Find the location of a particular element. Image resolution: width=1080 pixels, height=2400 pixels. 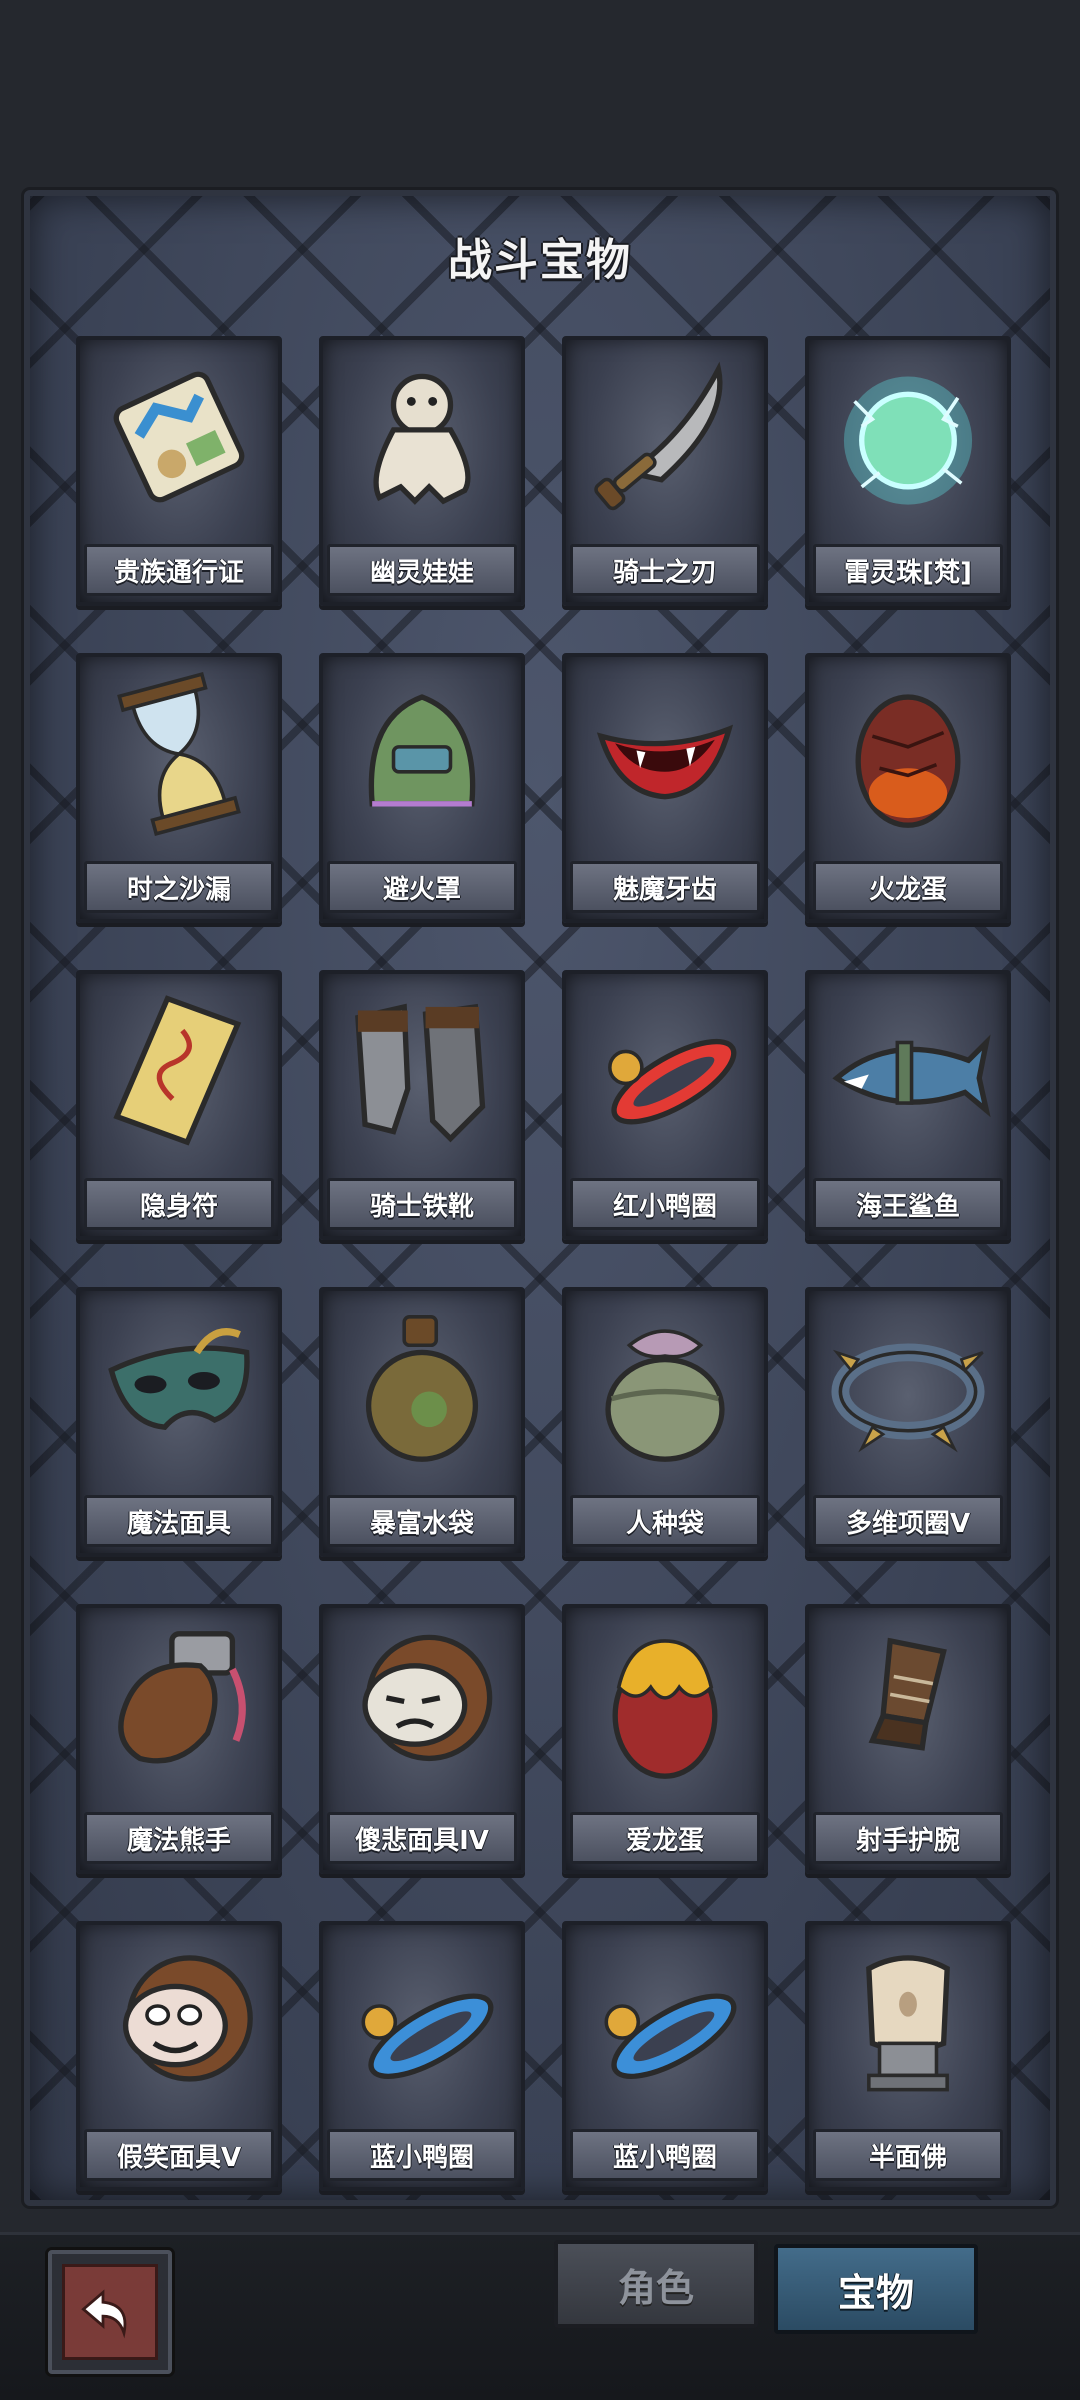

treasure-card: 假笑面具V is located at coordinates (179, 2056).